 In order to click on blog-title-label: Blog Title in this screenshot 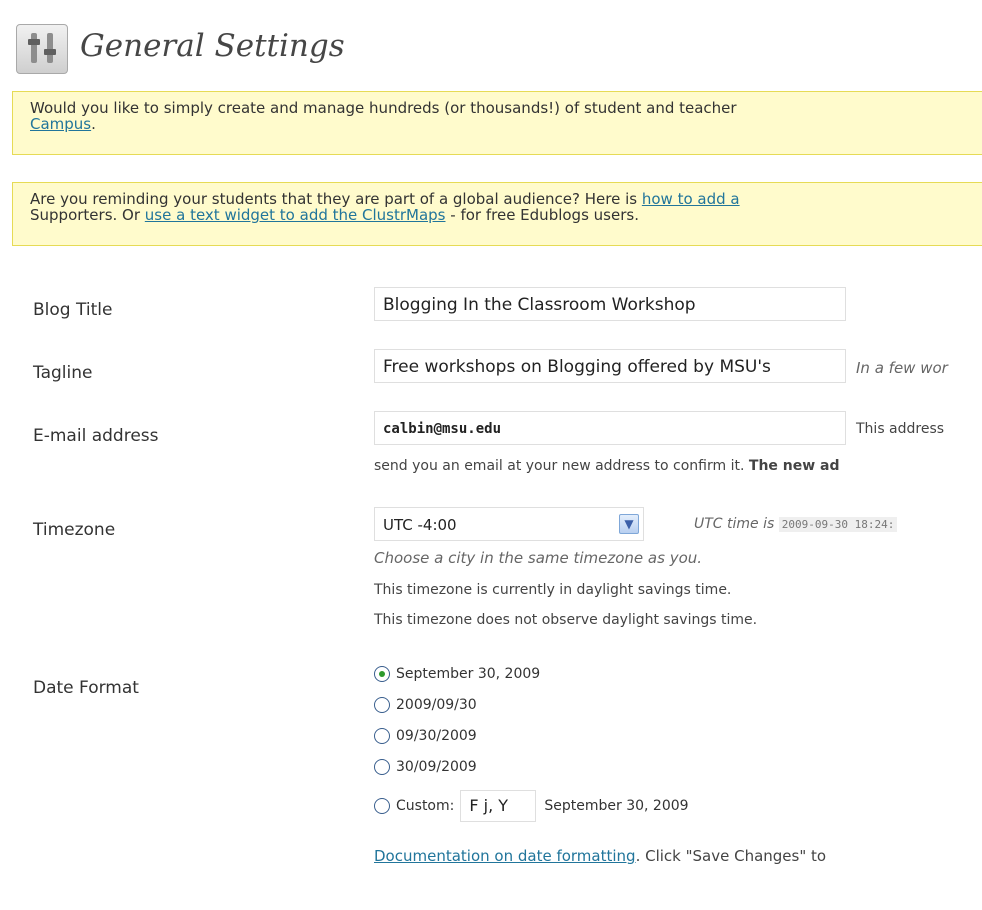, I will do `click(73, 310)`.